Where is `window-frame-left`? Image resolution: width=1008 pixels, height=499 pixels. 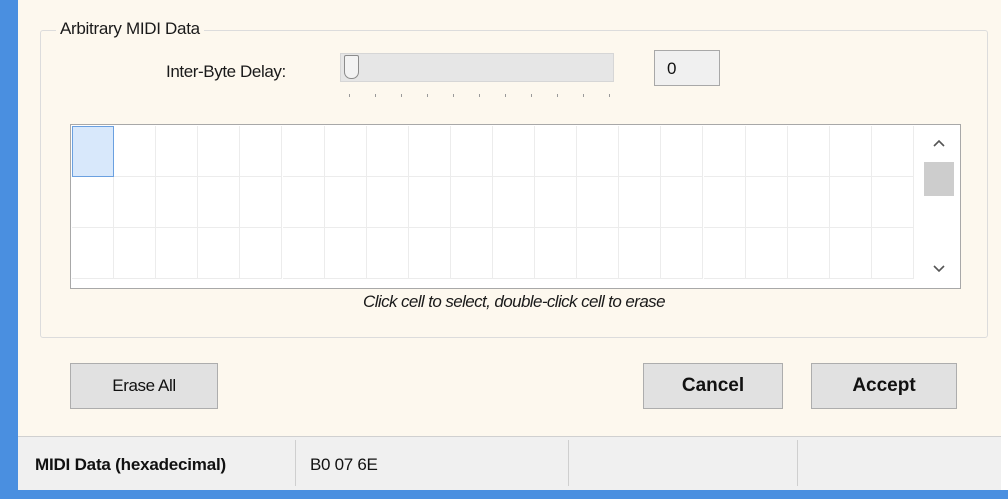 window-frame-left is located at coordinates (9, 249).